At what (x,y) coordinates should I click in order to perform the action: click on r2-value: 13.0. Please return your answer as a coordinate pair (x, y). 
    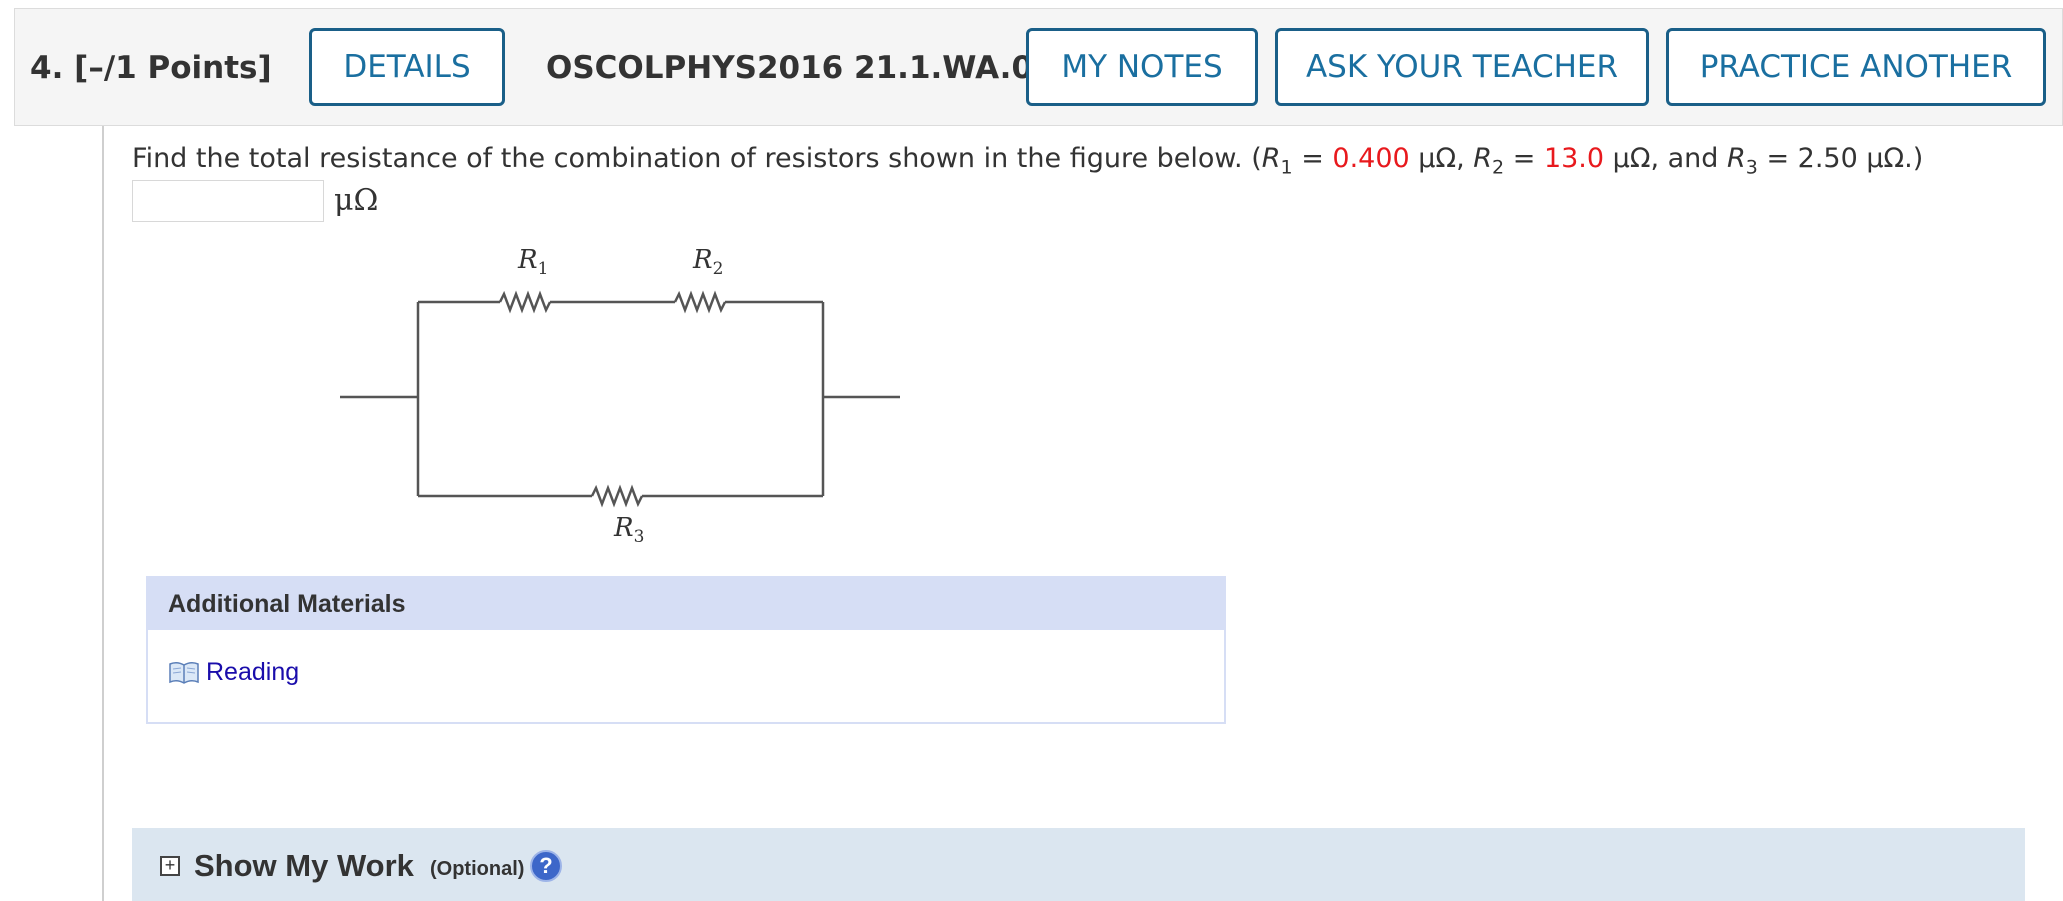
    Looking at the image, I should click on (1574, 158).